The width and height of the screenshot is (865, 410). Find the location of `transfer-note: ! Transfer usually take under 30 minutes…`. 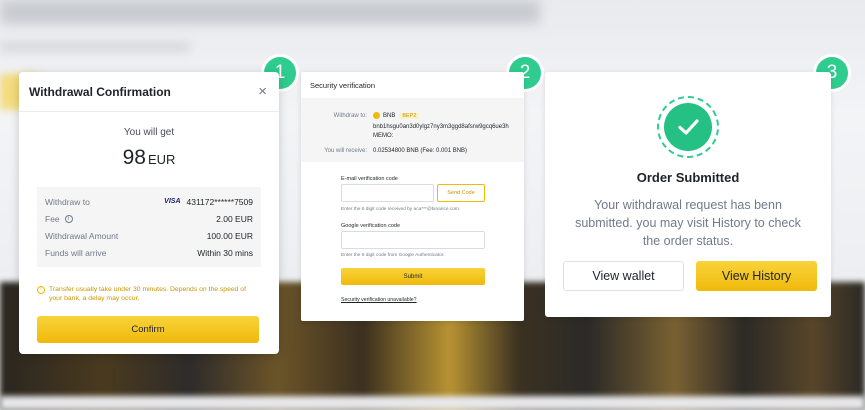

transfer-note: ! Transfer usually take under 30 minutes… is located at coordinates (149, 294).